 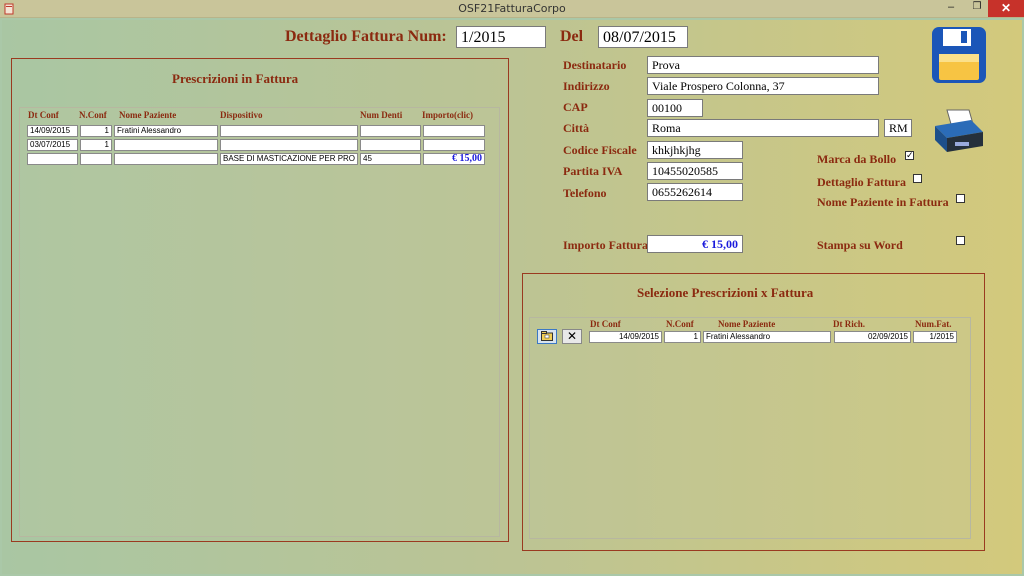 I want to click on codice-fiscale-label: Codice Fiscale, so click(x=600, y=150).